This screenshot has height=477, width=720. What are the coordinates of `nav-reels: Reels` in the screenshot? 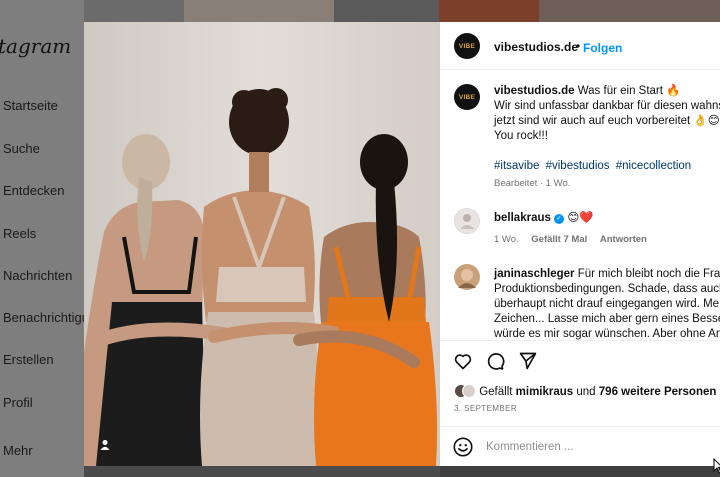 It's located at (19, 233).